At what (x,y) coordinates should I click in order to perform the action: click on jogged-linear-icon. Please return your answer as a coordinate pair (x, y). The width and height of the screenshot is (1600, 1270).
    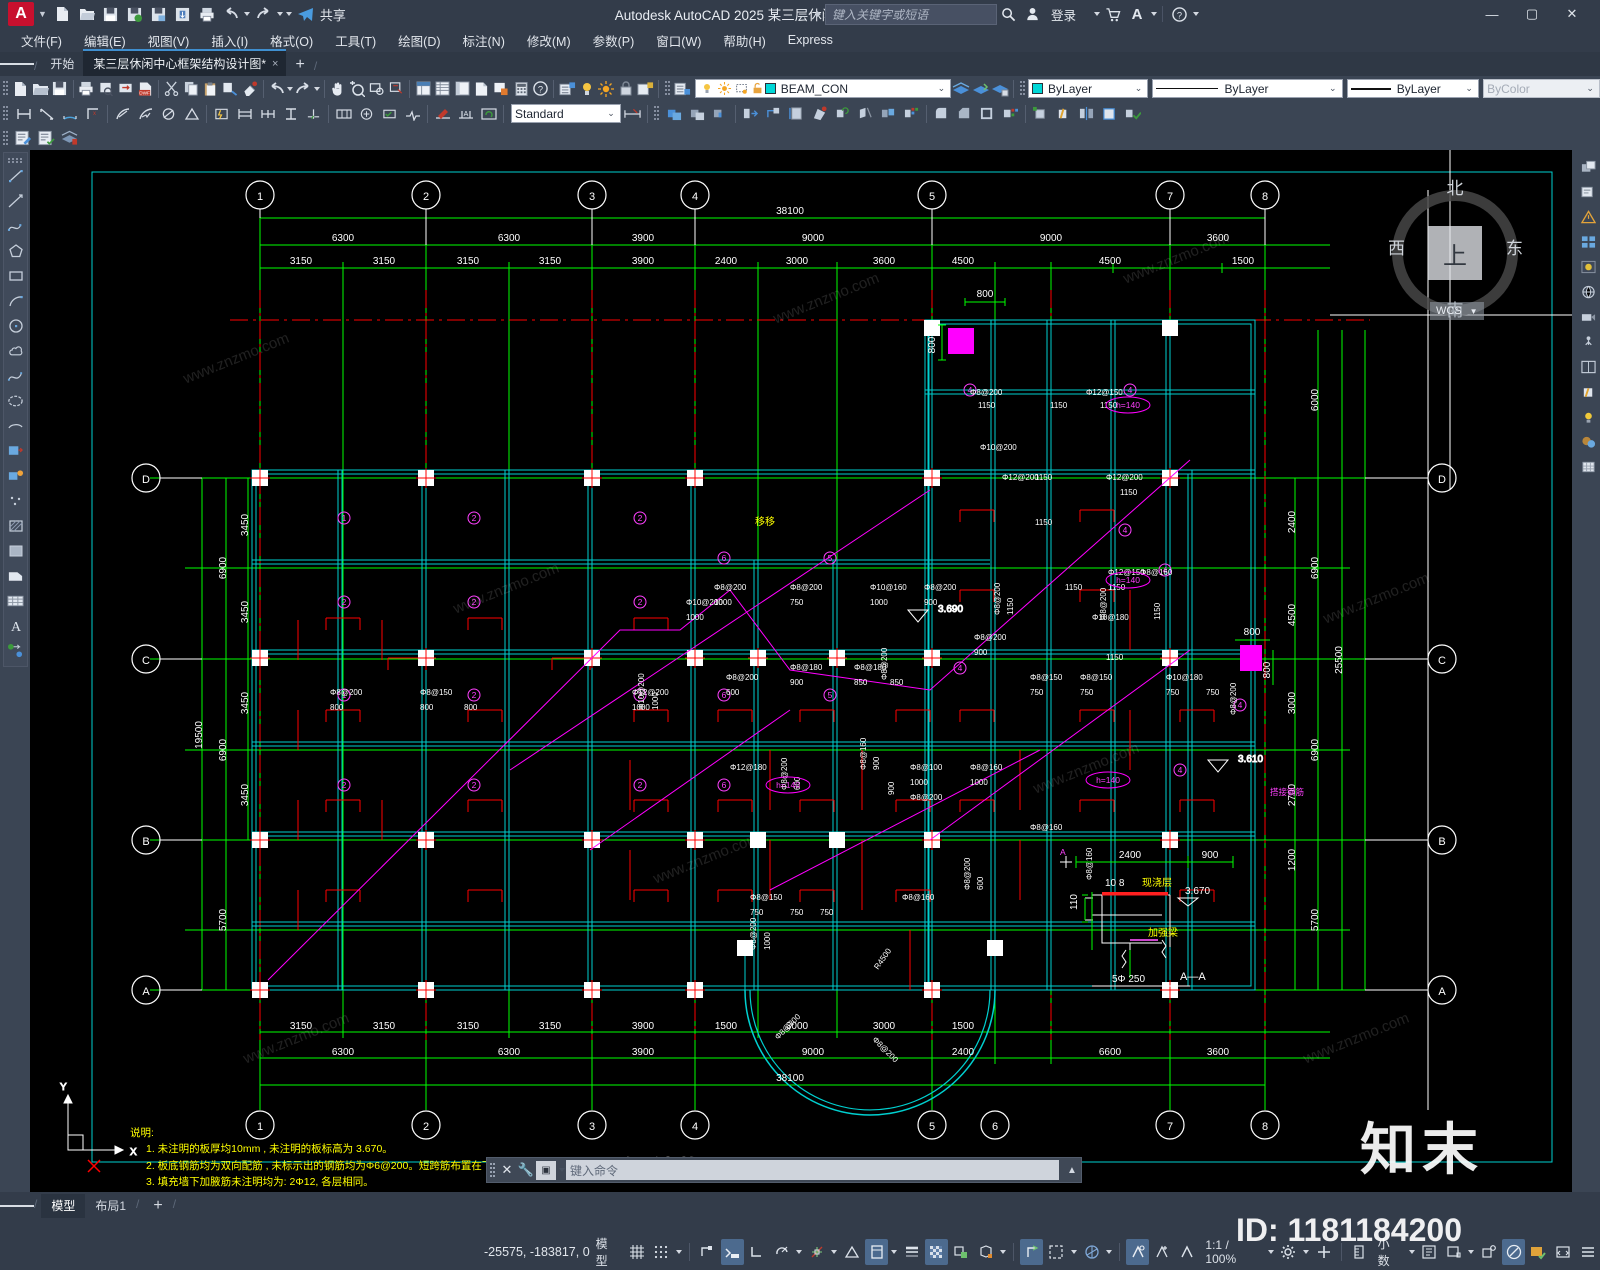
    Looking at the image, I should click on (412, 114).